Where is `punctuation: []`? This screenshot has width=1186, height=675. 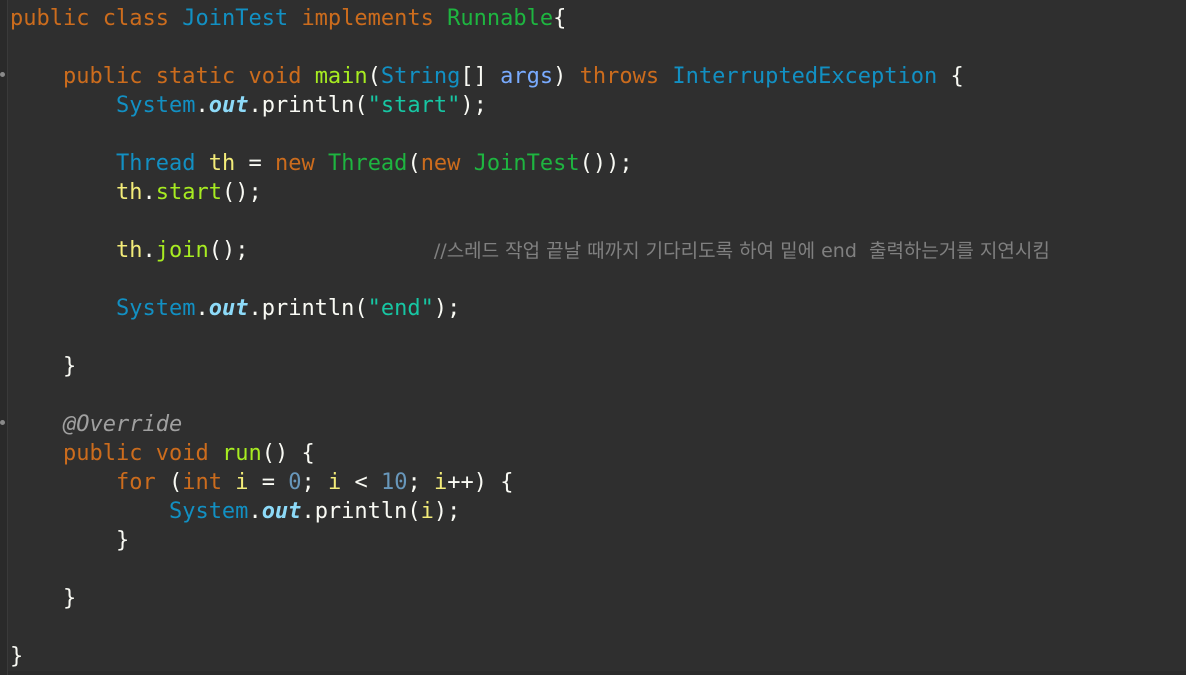
punctuation: [] is located at coordinates (473, 76).